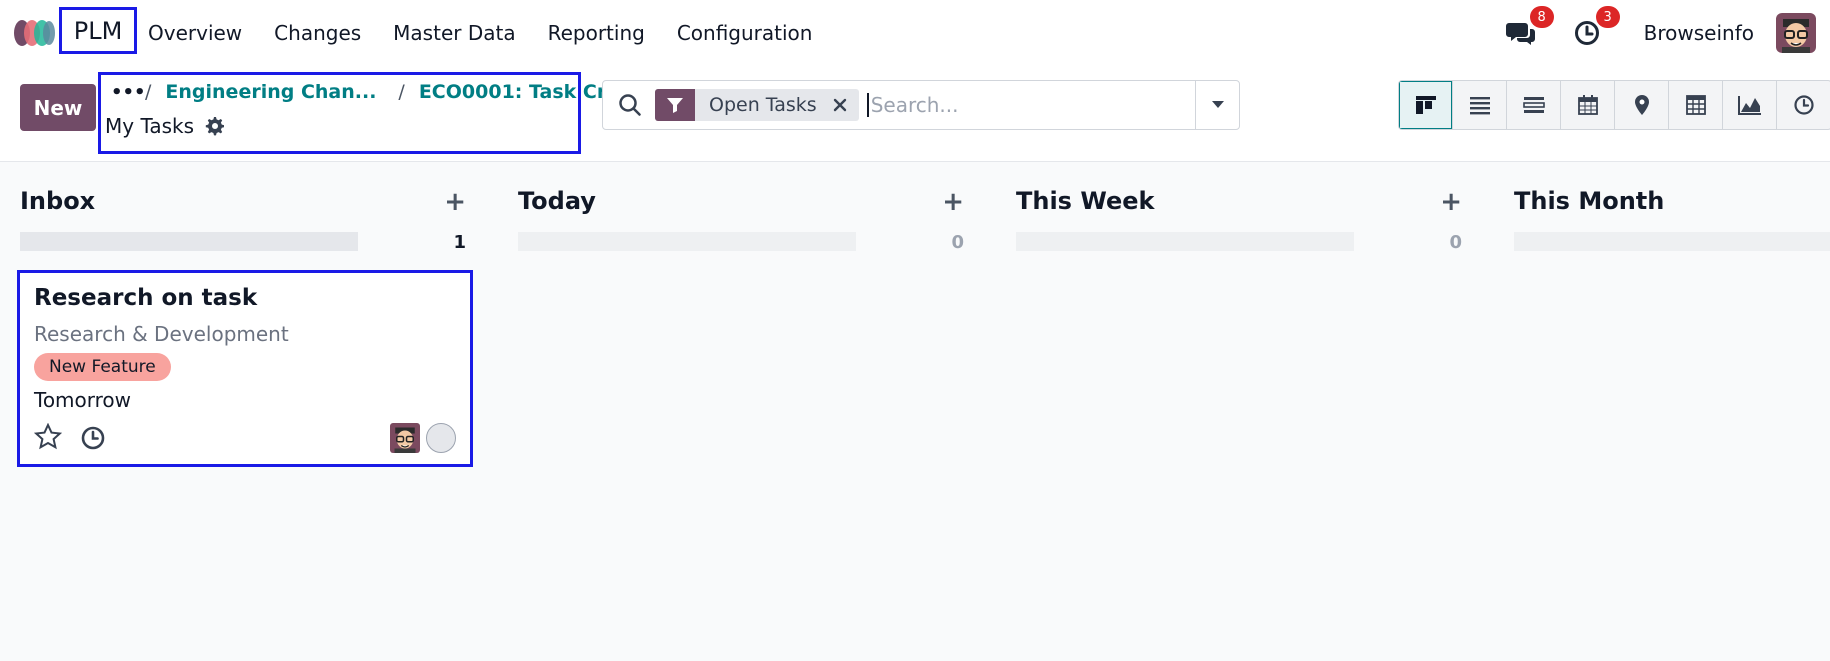  What do you see at coordinates (745, 33) in the screenshot?
I see `menu-configuration: Configuration` at bounding box center [745, 33].